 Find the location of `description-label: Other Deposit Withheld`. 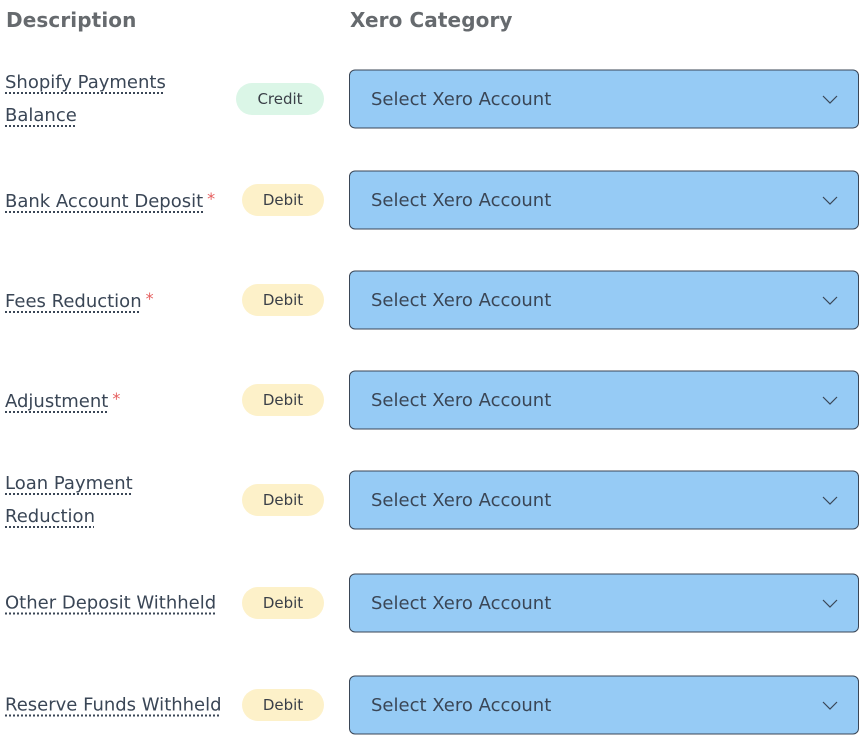

description-label: Other Deposit Withheld is located at coordinates (115, 603).